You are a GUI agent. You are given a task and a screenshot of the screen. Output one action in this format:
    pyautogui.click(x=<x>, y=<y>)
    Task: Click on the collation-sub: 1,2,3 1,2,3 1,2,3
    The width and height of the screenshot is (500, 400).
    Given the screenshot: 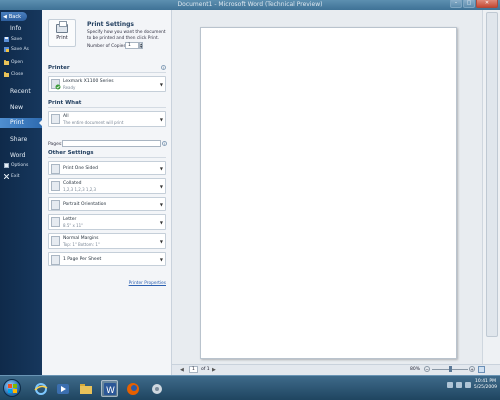 What is the action you would take?
    pyautogui.click(x=80, y=189)
    